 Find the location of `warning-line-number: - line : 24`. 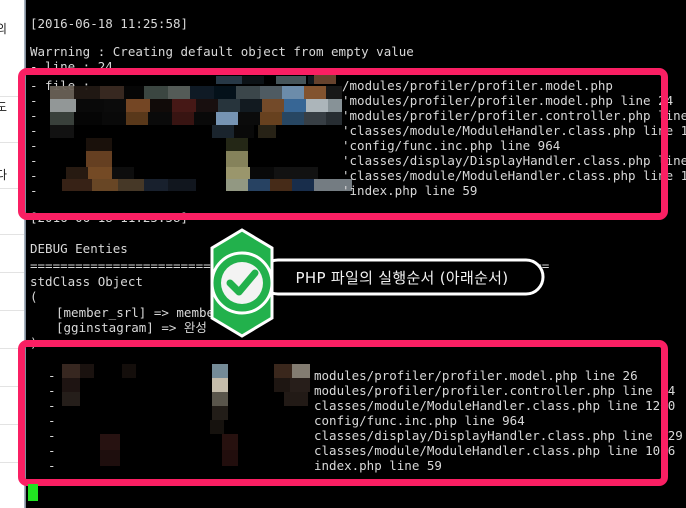

warning-line-number: - line : 24 is located at coordinates (71, 66).